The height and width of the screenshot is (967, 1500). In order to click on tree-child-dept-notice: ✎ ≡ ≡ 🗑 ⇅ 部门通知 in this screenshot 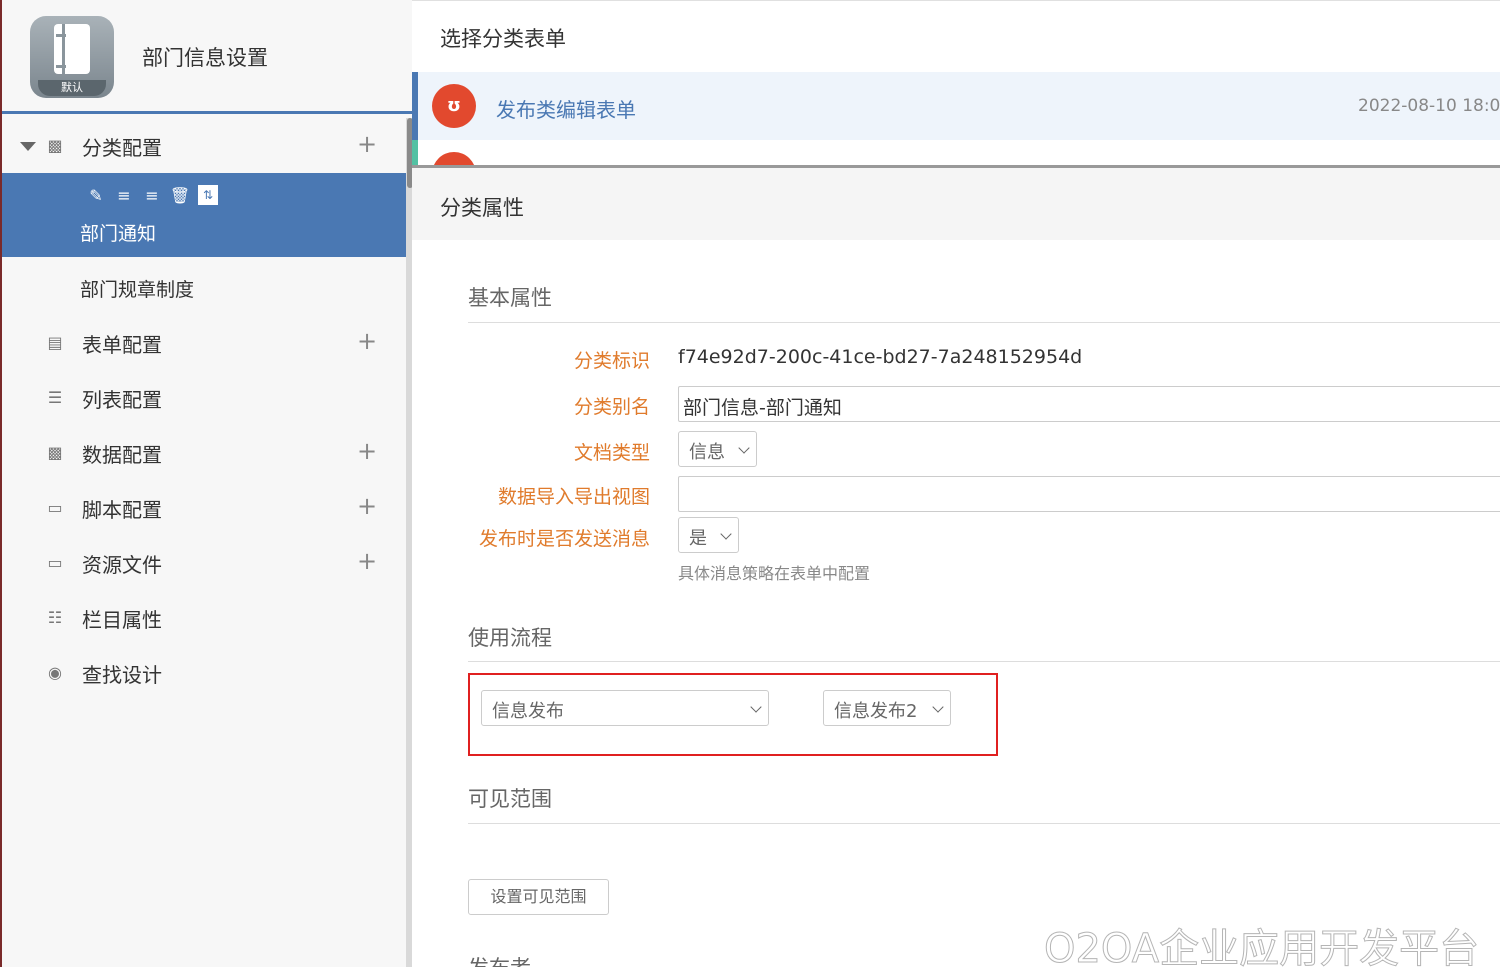, I will do `click(204, 215)`.